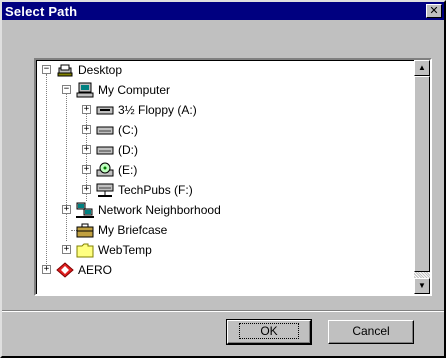 Image resolution: width=446 pixels, height=358 pixels. What do you see at coordinates (224, 210) in the screenshot?
I see `tree-item-network-neighborhood: + Network Neighborhood` at bounding box center [224, 210].